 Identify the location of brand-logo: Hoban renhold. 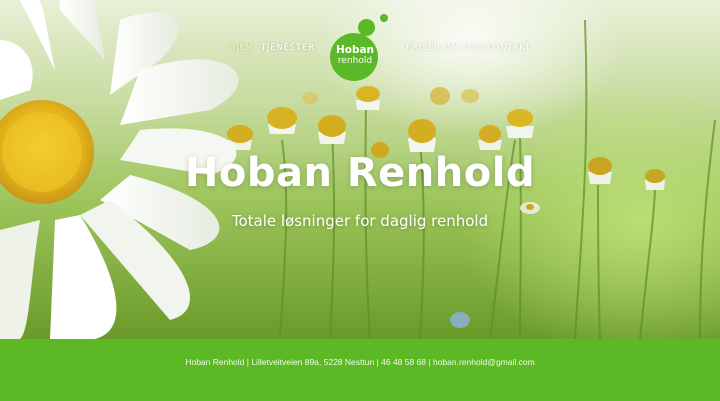
(360, 46).